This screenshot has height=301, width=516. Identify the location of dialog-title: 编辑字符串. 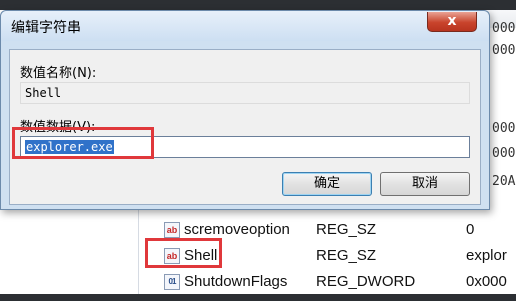
(46, 28).